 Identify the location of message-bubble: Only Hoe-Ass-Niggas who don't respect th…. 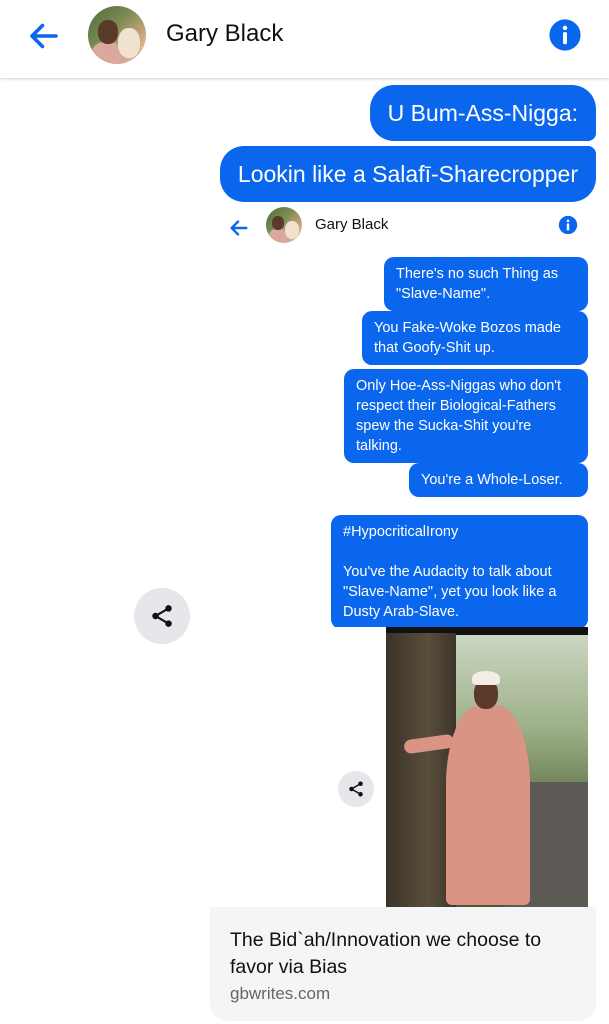
(466, 416).